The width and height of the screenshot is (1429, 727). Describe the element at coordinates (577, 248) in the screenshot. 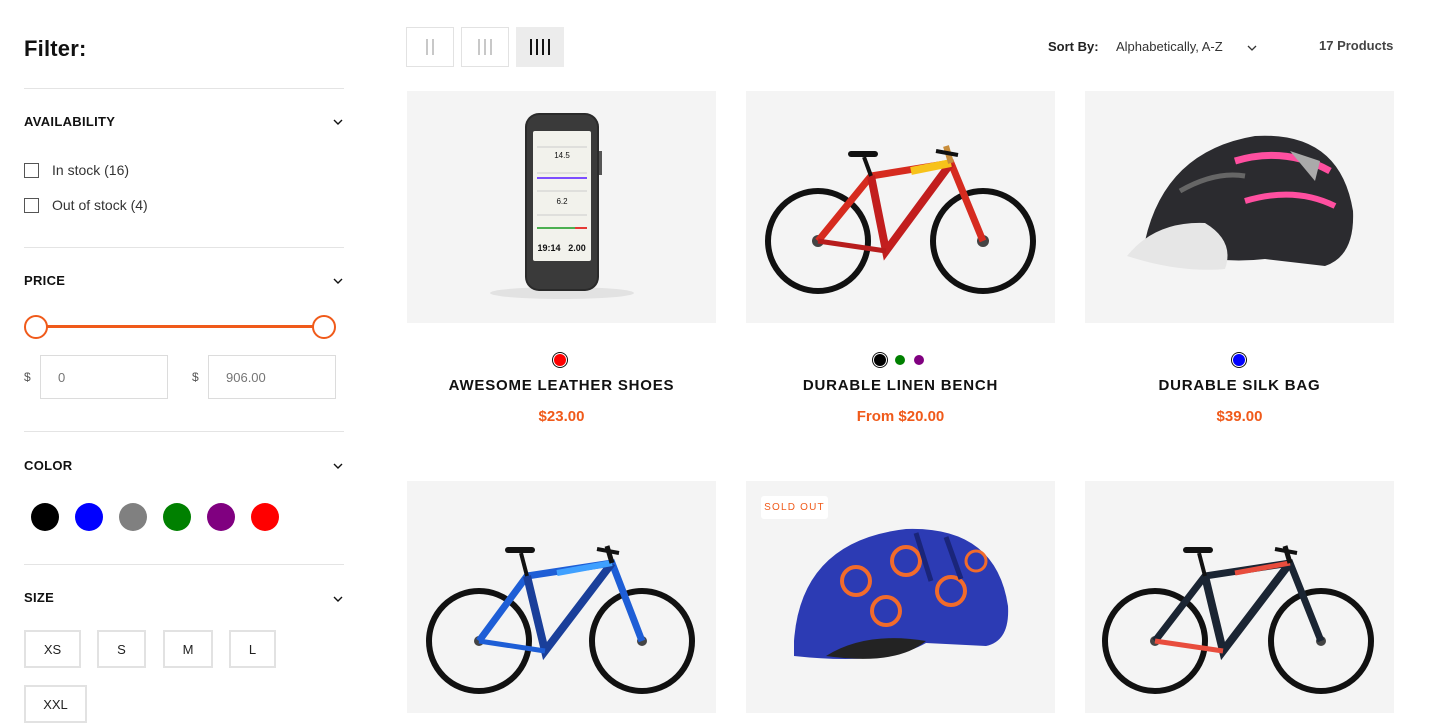

I see `svg-text: 2.00` at that location.